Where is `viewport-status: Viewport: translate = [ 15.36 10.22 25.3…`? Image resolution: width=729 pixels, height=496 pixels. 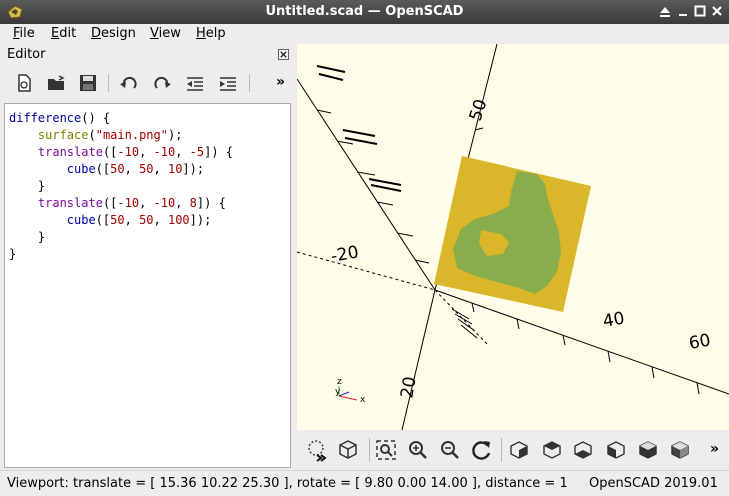
viewport-status: Viewport: translate = [ 15.36 10.22 25.3… is located at coordinates (287, 483).